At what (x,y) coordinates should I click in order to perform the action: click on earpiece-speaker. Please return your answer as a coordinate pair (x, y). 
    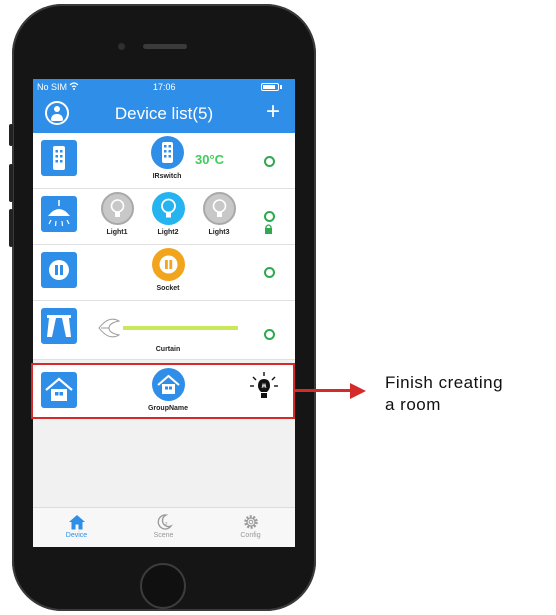
    Looking at the image, I should click on (165, 46).